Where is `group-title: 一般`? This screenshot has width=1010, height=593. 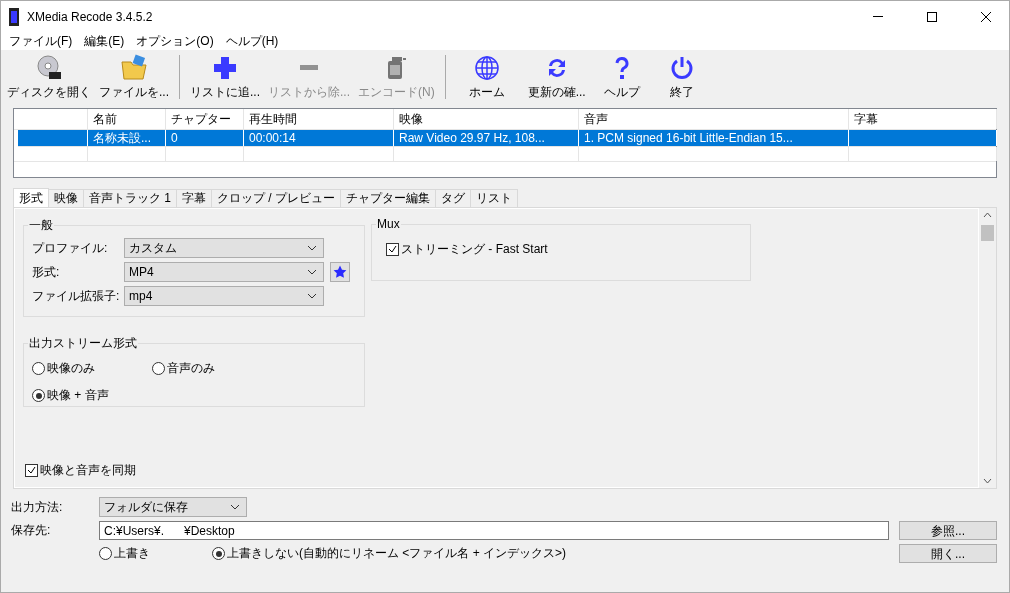 group-title: 一般 is located at coordinates (41, 225).